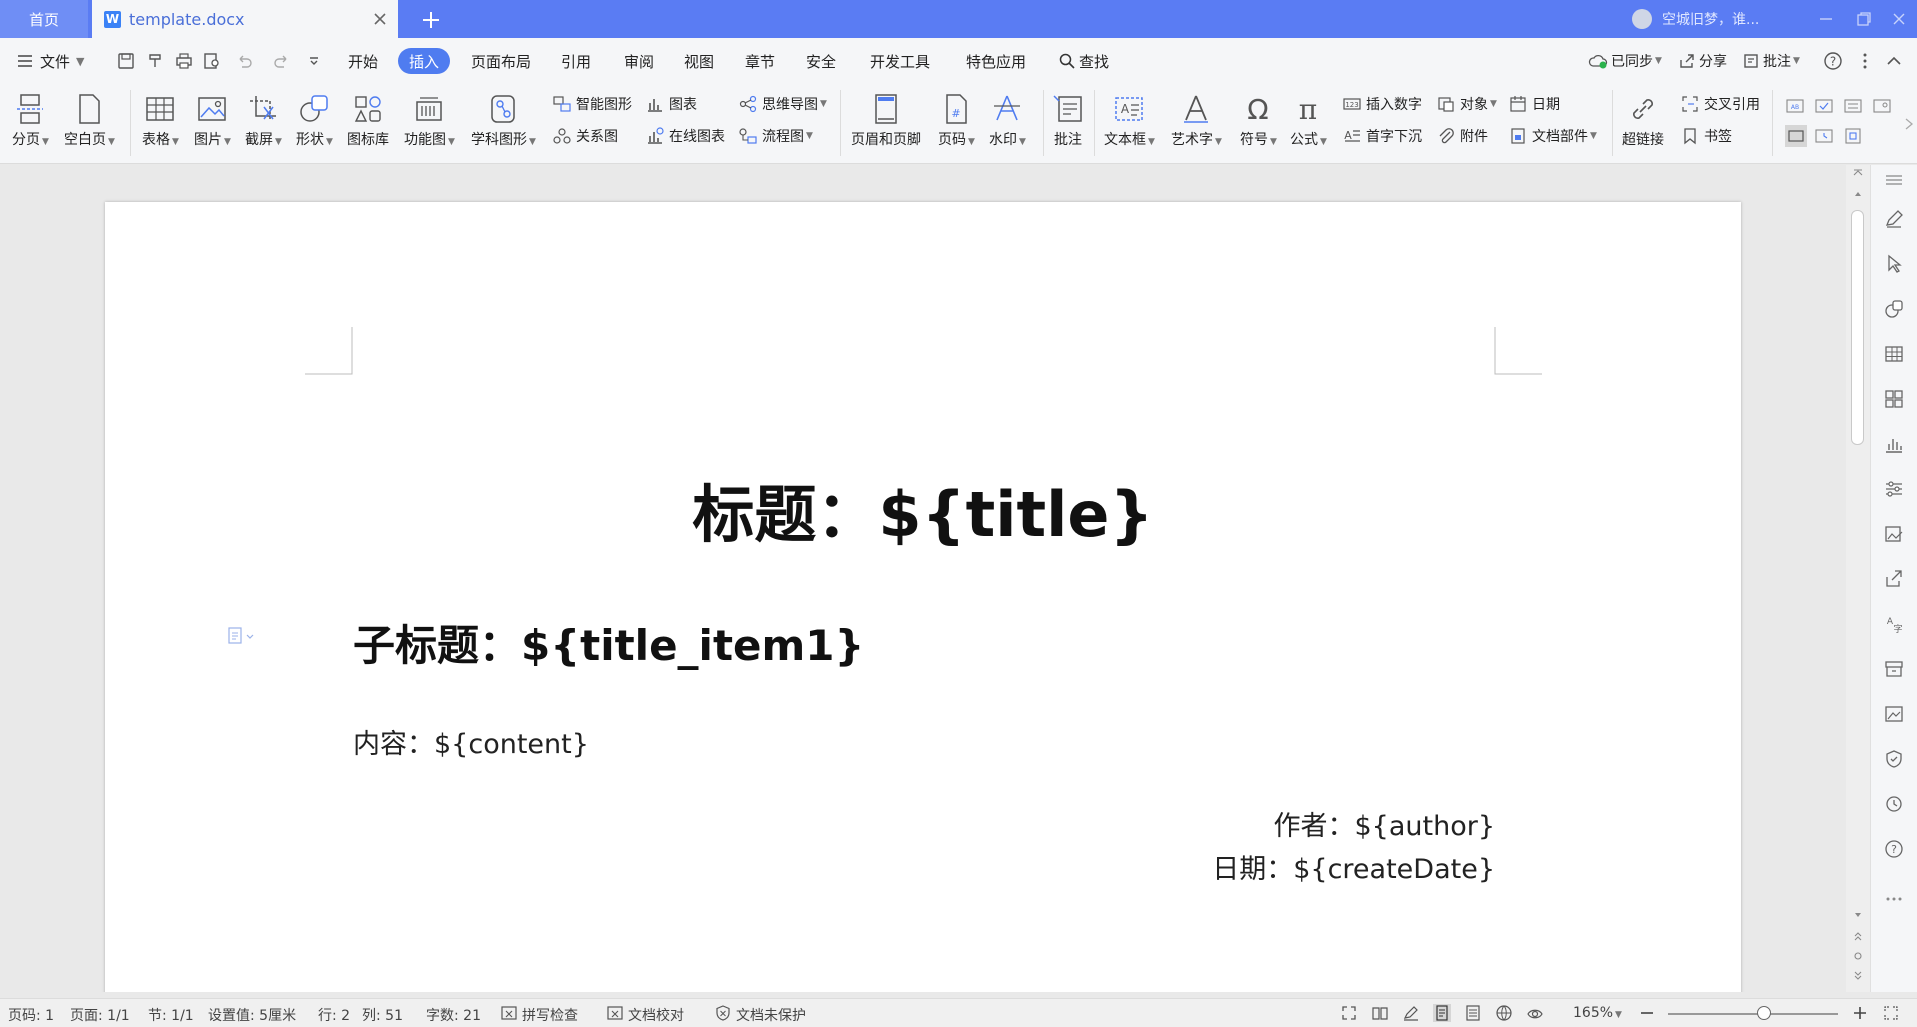  Describe the element at coordinates (1860, 1013) in the screenshot. I see `zoom-in-icon` at that location.